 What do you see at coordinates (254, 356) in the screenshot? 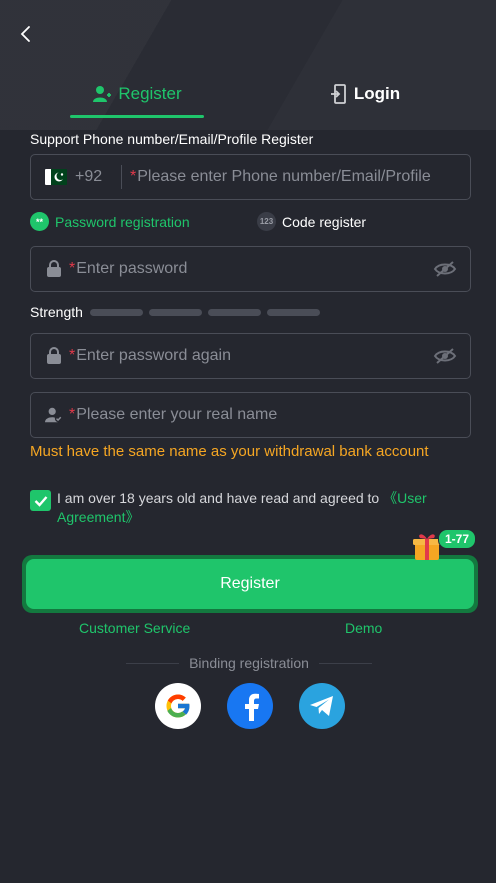
I see `password-again-input` at bounding box center [254, 356].